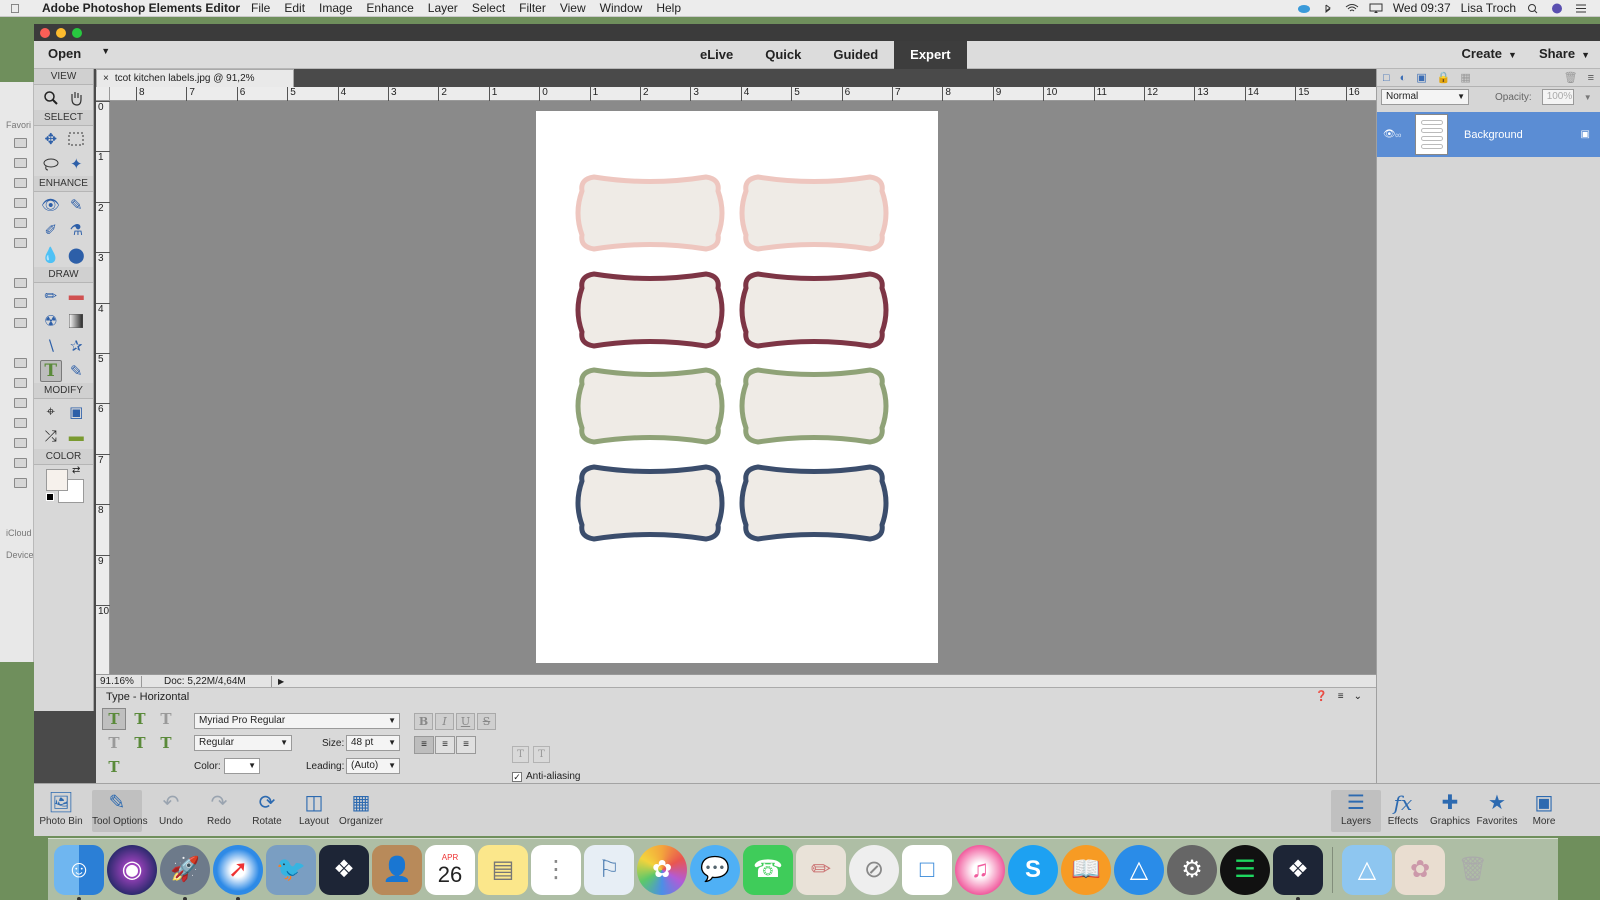 This screenshot has height=900, width=1600. I want to click on brush-tool-icon: ✏, so click(51, 296).